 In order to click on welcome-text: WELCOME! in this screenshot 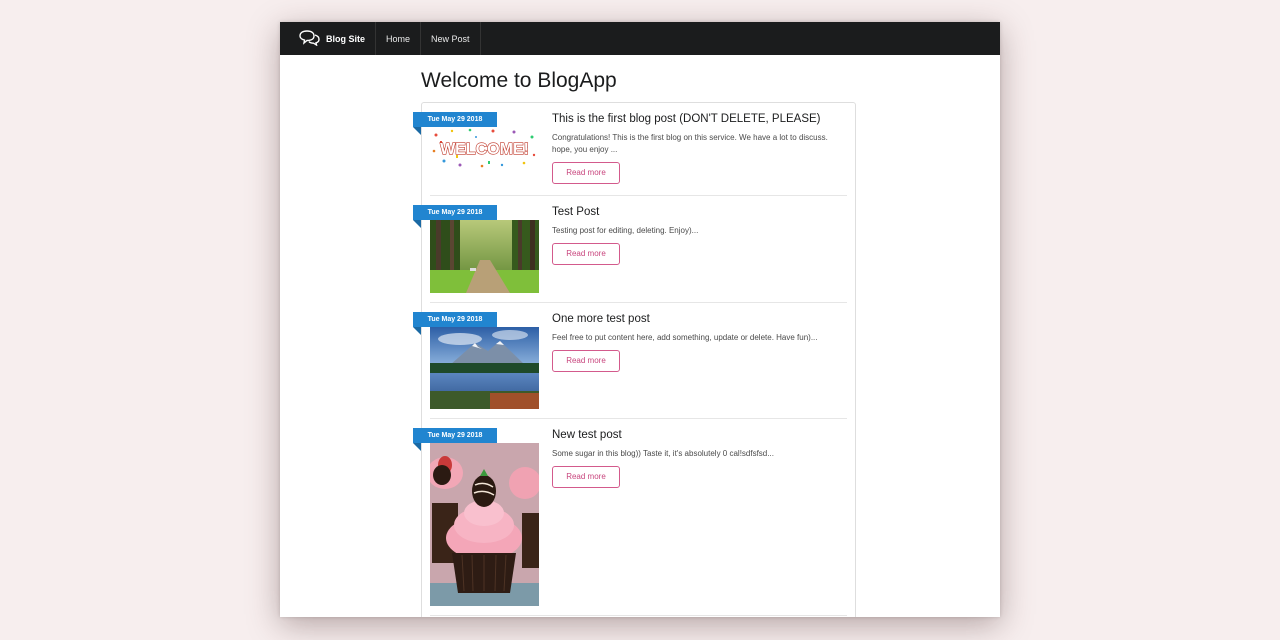, I will do `click(484, 149)`.